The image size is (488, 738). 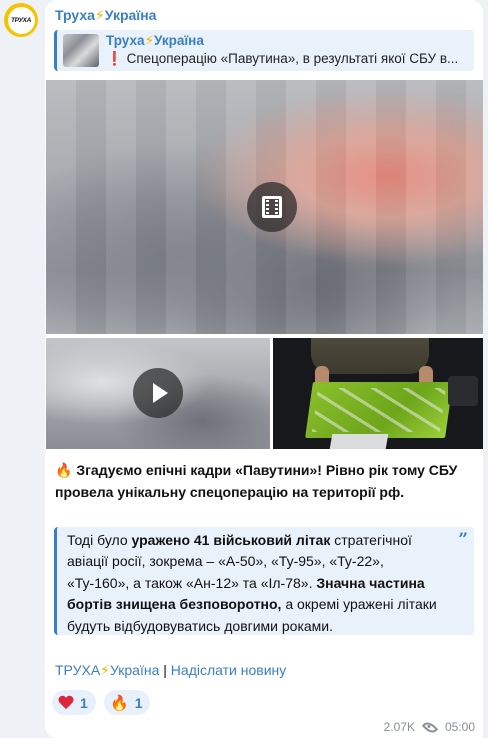 I want to click on view-count: 2.07K, so click(x=399, y=727).